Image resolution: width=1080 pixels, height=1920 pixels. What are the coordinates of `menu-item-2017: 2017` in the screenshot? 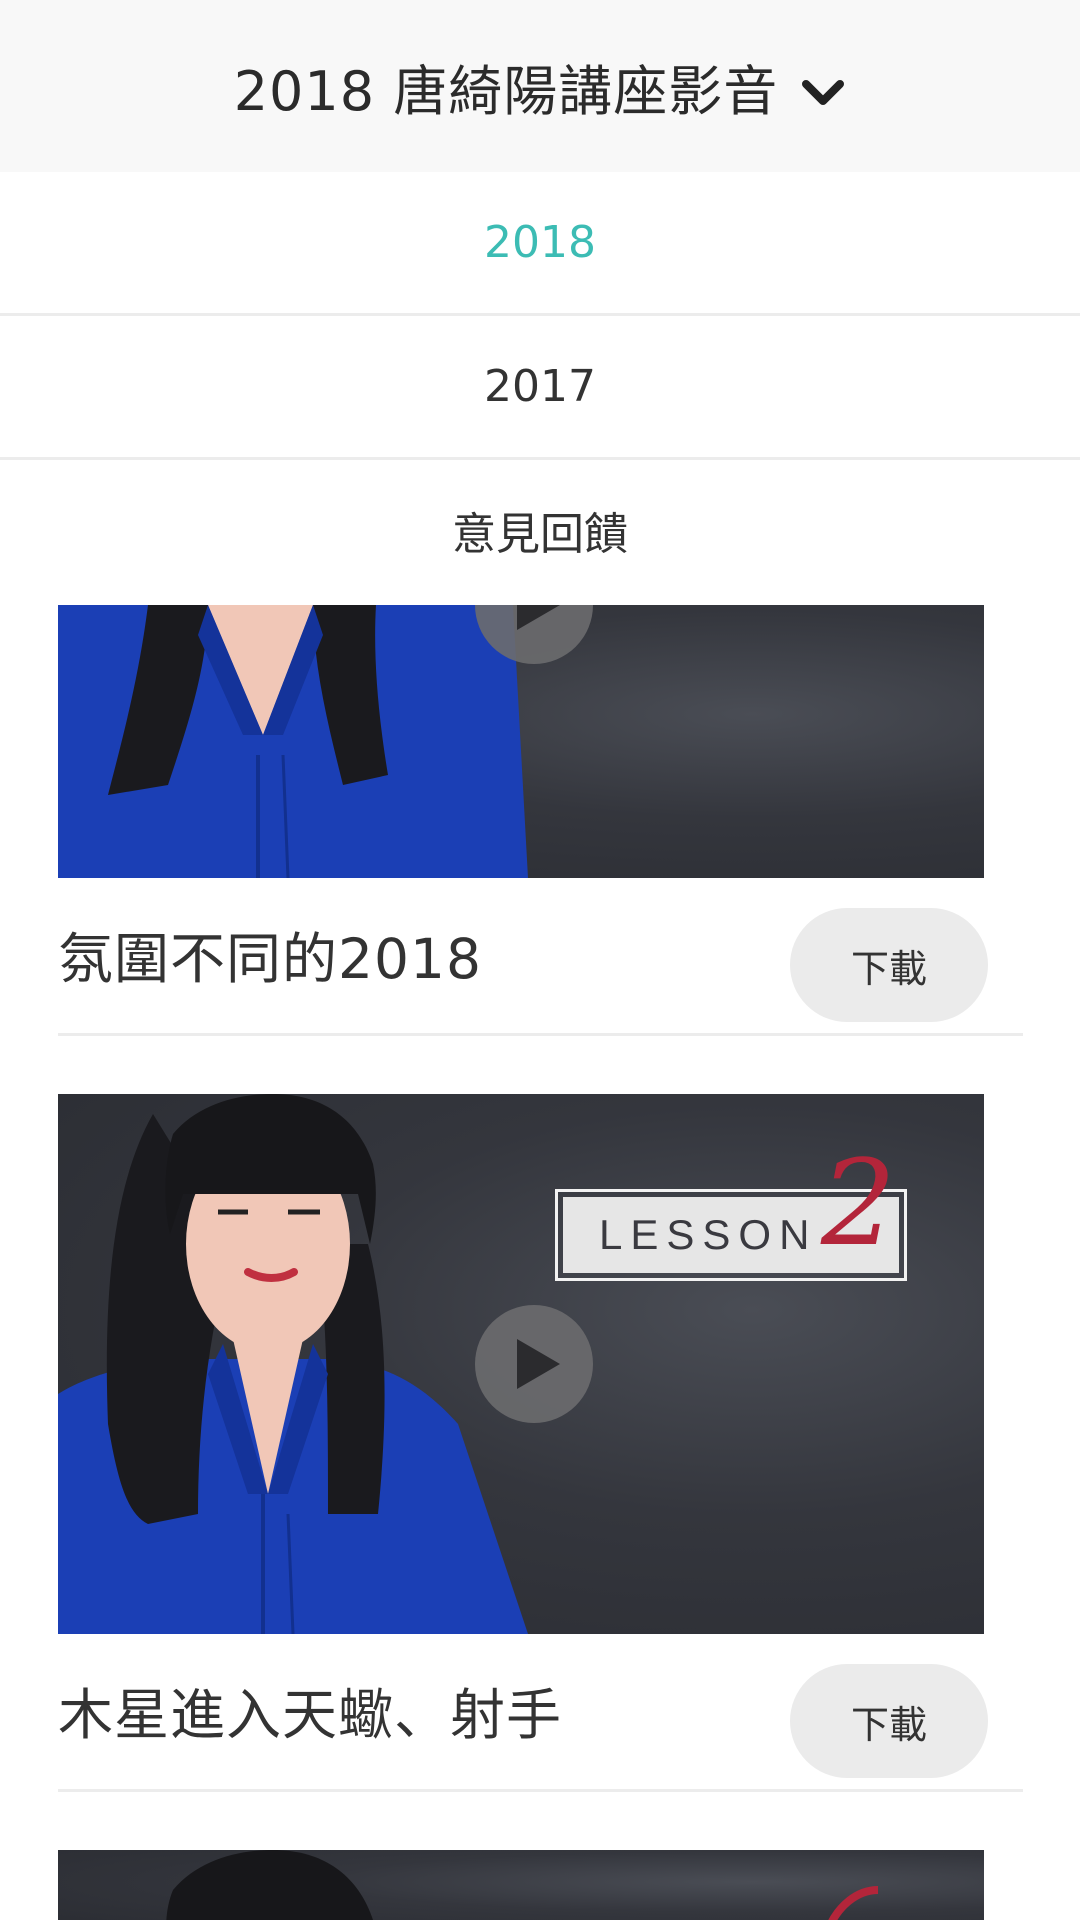 It's located at (540, 388).